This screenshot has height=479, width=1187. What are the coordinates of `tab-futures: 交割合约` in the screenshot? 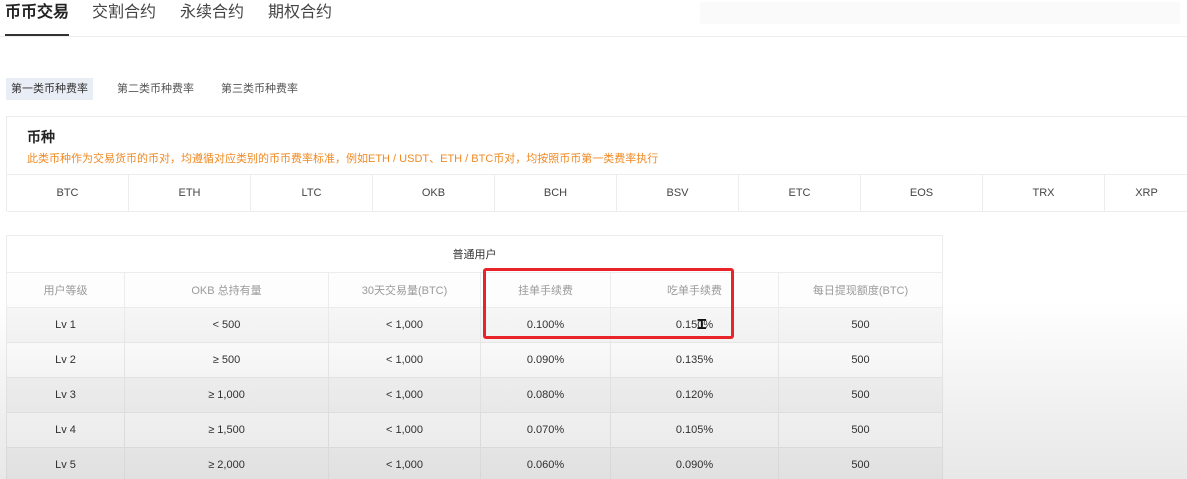 It's located at (125, 17).